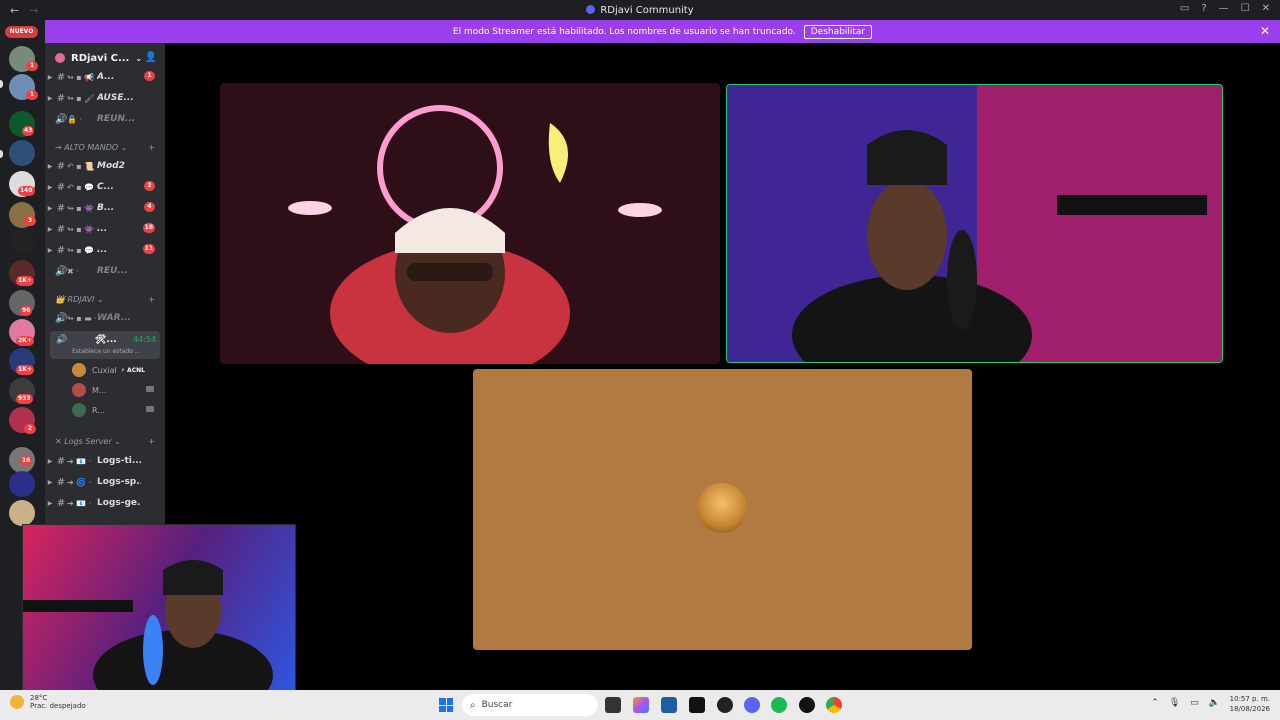  I want to click on display-icon: ▭, so click(1194, 703).